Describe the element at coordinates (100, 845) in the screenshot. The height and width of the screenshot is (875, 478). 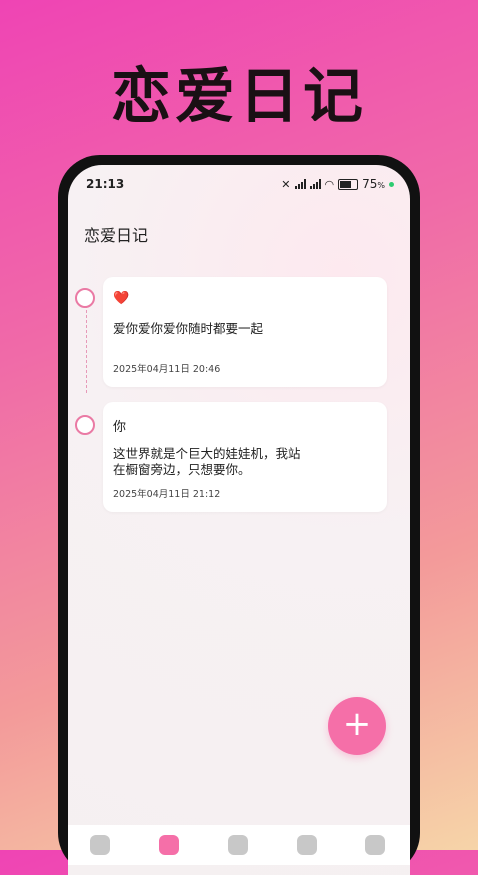
I see `home-icon` at that location.